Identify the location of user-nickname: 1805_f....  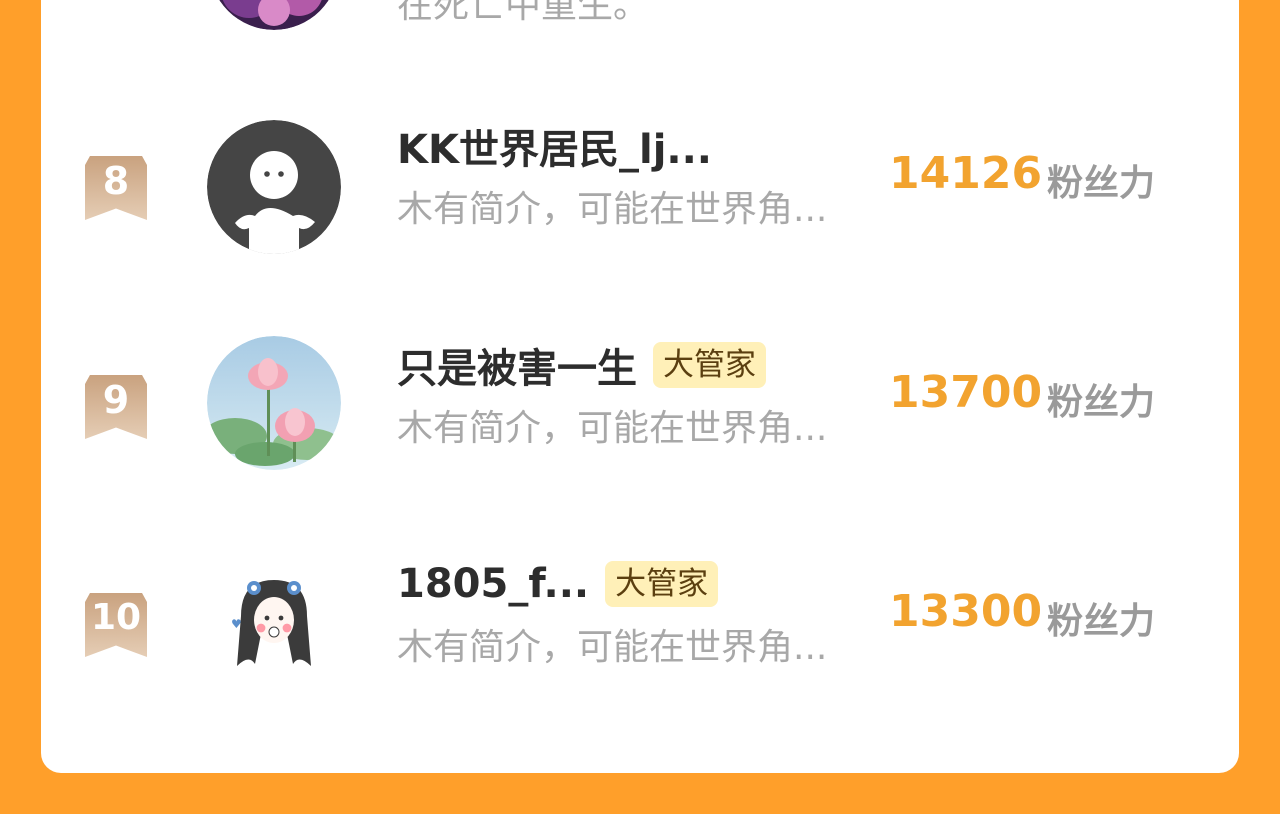
(493, 584).